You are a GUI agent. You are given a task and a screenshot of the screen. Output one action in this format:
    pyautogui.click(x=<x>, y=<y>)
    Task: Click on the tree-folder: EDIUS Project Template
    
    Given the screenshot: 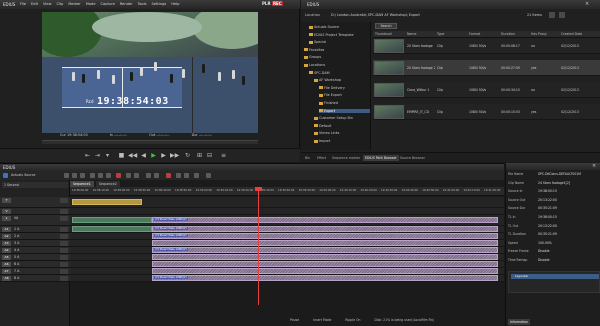 What is the action you would take?
    pyautogui.click(x=339, y=35)
    